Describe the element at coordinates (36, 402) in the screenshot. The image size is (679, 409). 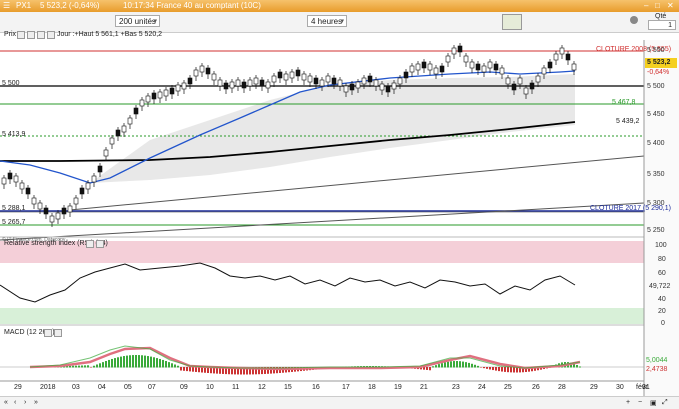
I see `scroll-right-icon: »` at that location.